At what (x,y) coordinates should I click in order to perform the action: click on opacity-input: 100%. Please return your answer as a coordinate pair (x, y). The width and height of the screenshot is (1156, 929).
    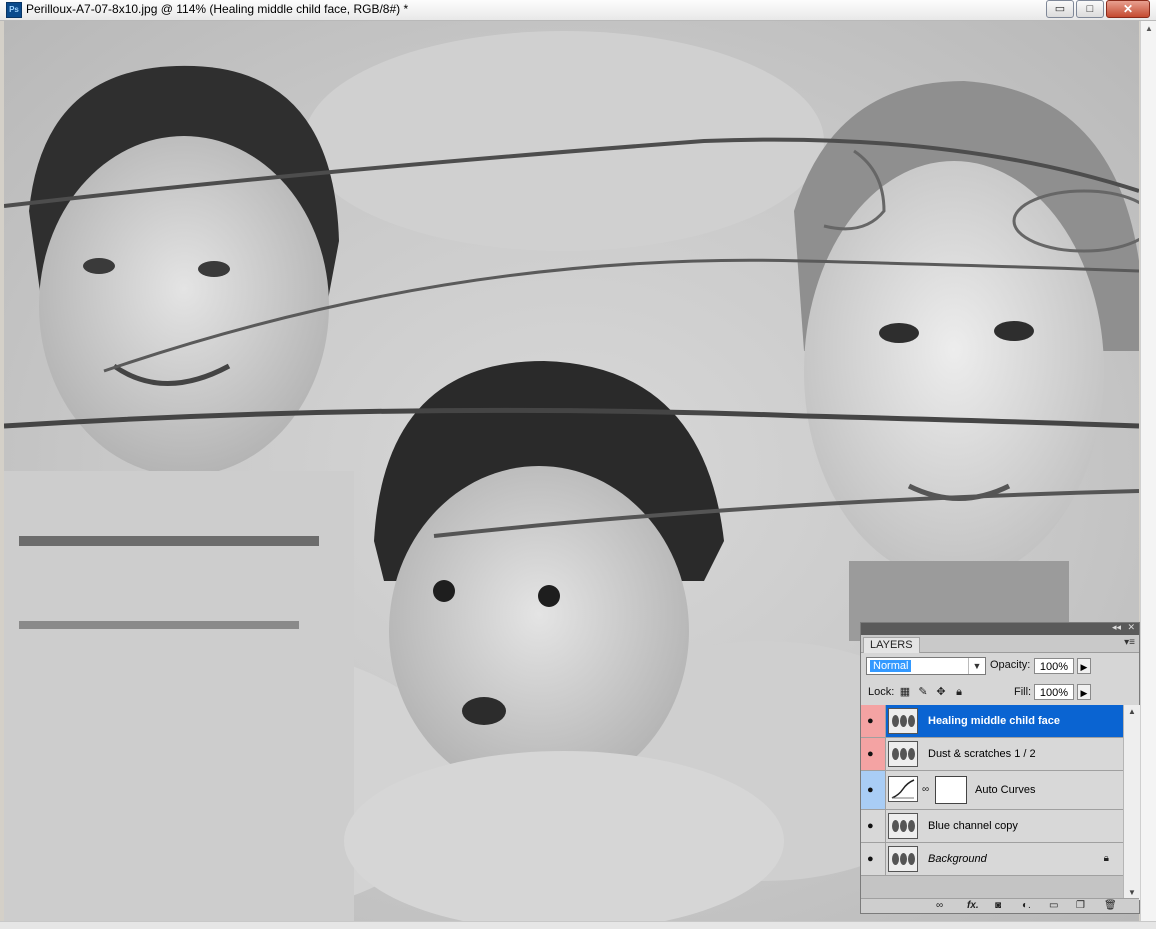
    Looking at the image, I should click on (1054, 666).